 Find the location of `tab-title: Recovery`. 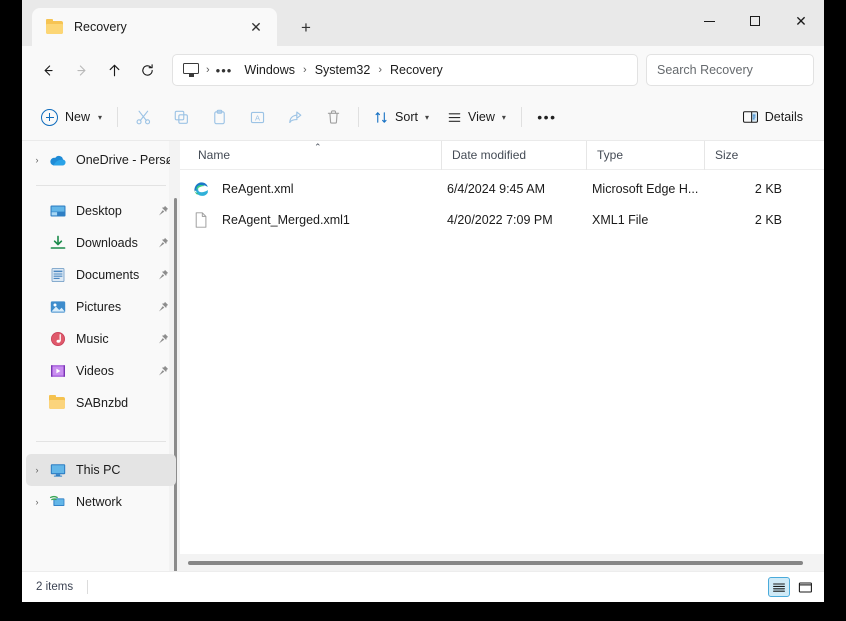

tab-title: Recovery is located at coordinates (100, 27).